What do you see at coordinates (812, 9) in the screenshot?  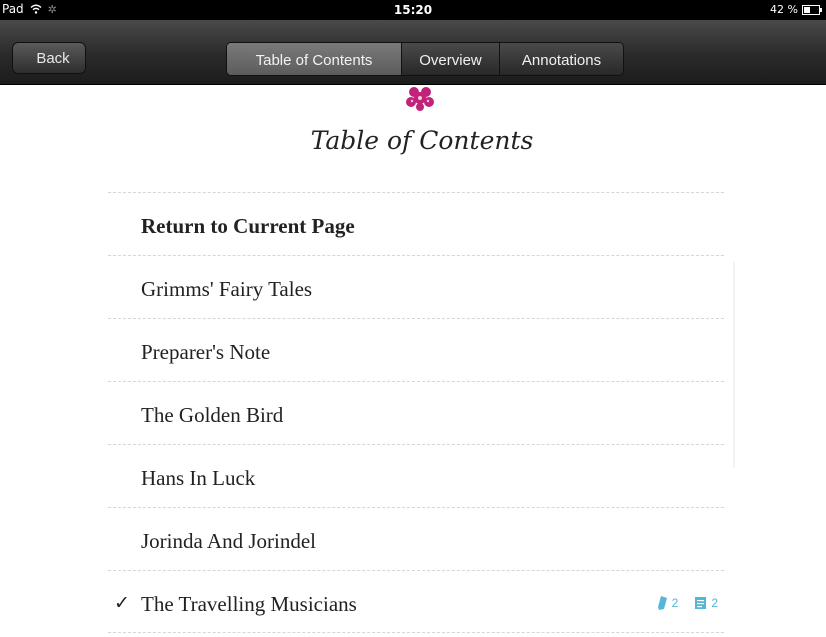 I see `battery-icon` at bounding box center [812, 9].